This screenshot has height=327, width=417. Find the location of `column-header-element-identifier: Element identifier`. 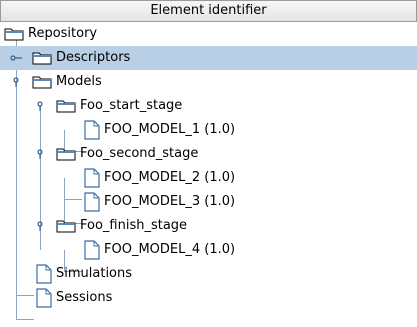

column-header-element-identifier: Element identifier is located at coordinates (208, 11).